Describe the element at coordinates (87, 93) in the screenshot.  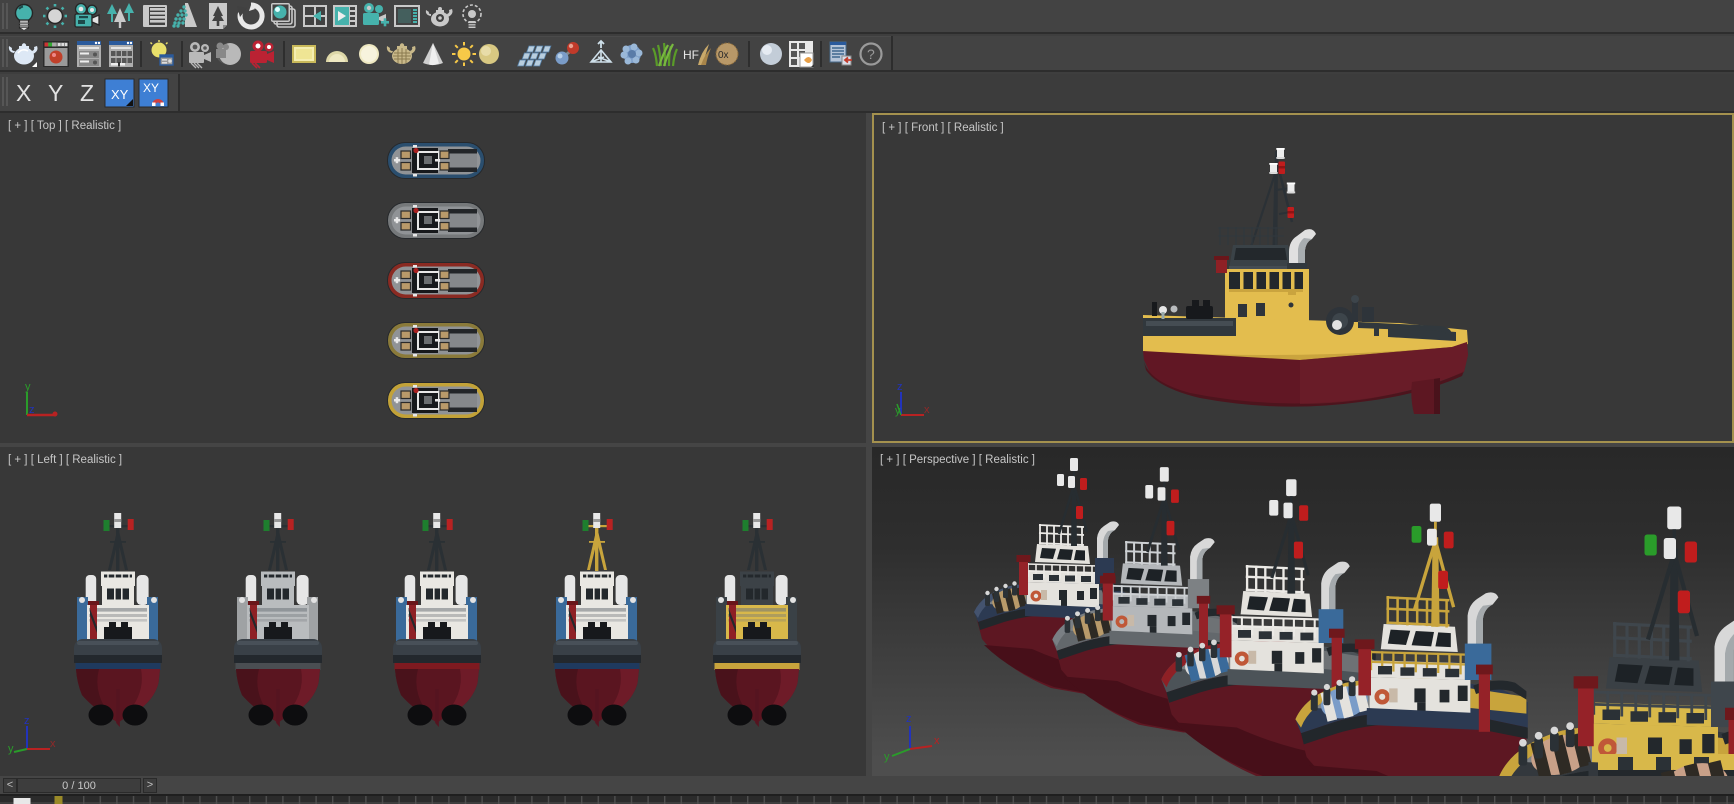
I see `svg-text: Z` at that location.